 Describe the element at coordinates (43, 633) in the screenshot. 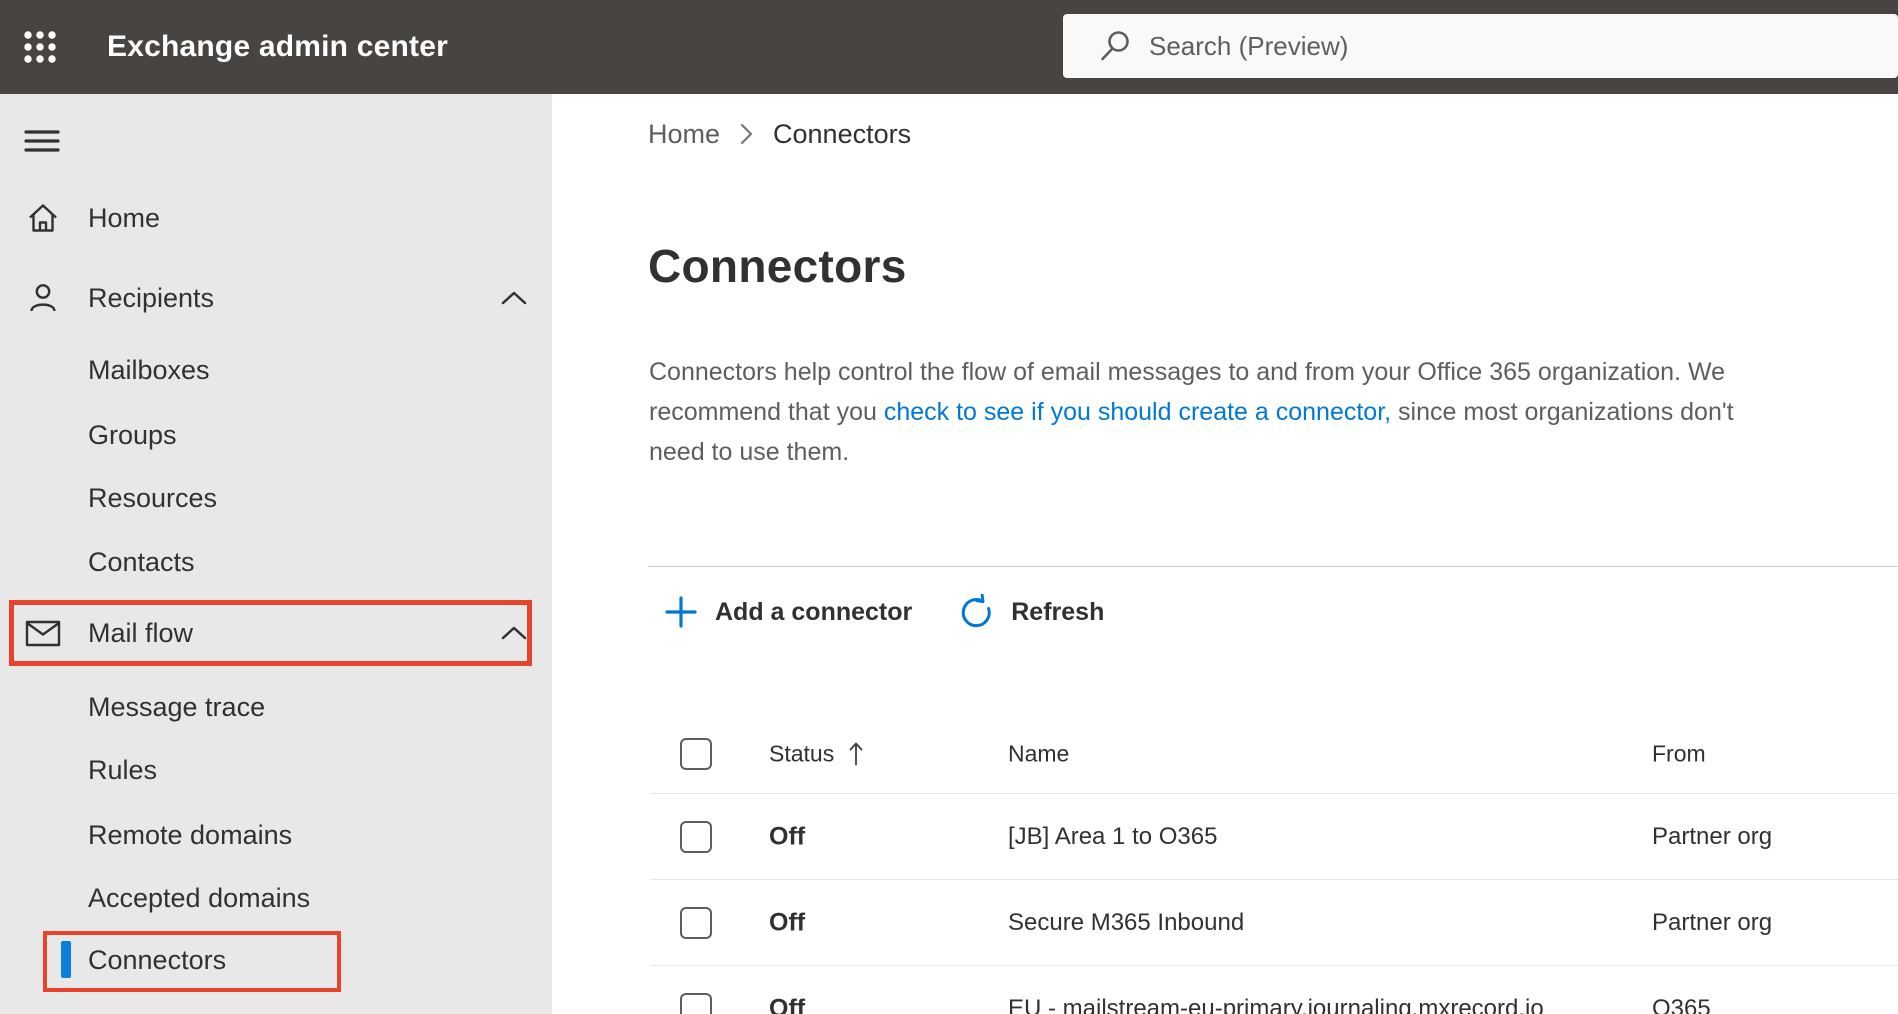

I see `envelope-icon` at that location.